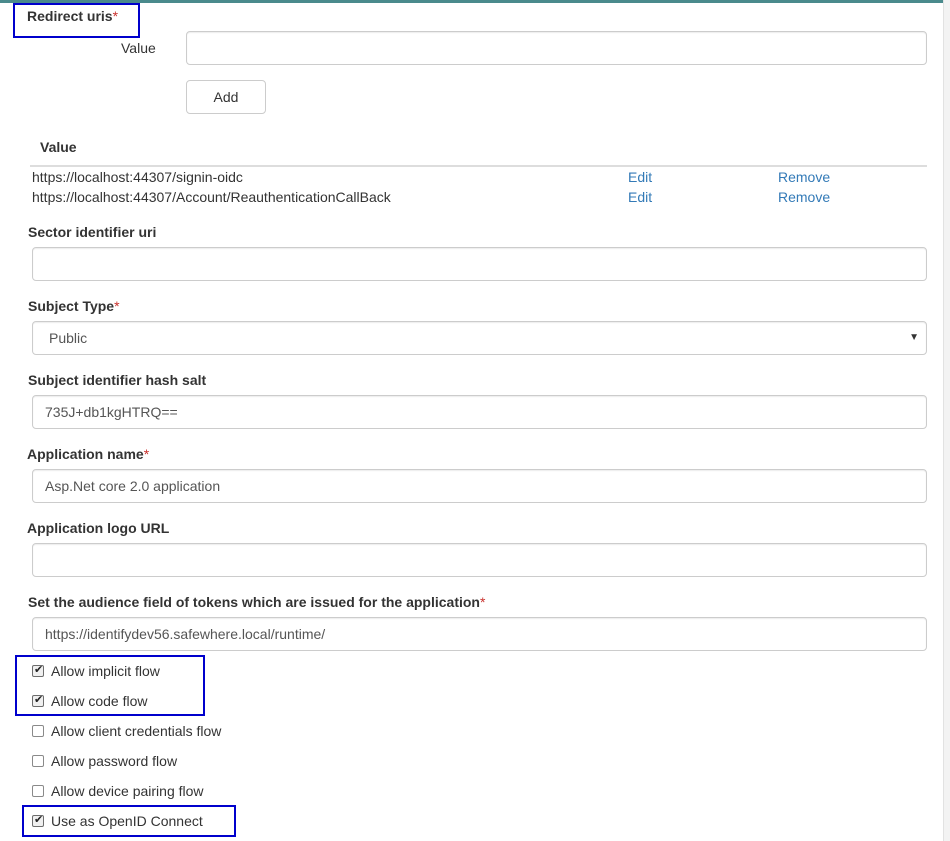 The image size is (950, 841). Describe the element at coordinates (127, 821) in the screenshot. I see `openid-connect-label: Use as OpenID Connect` at that location.